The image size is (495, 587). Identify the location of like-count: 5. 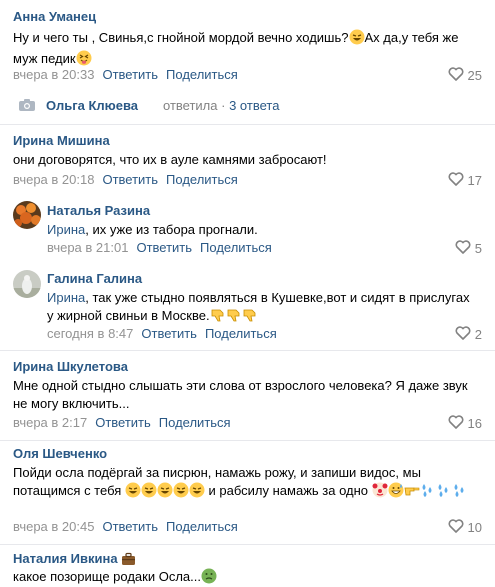
(478, 248).